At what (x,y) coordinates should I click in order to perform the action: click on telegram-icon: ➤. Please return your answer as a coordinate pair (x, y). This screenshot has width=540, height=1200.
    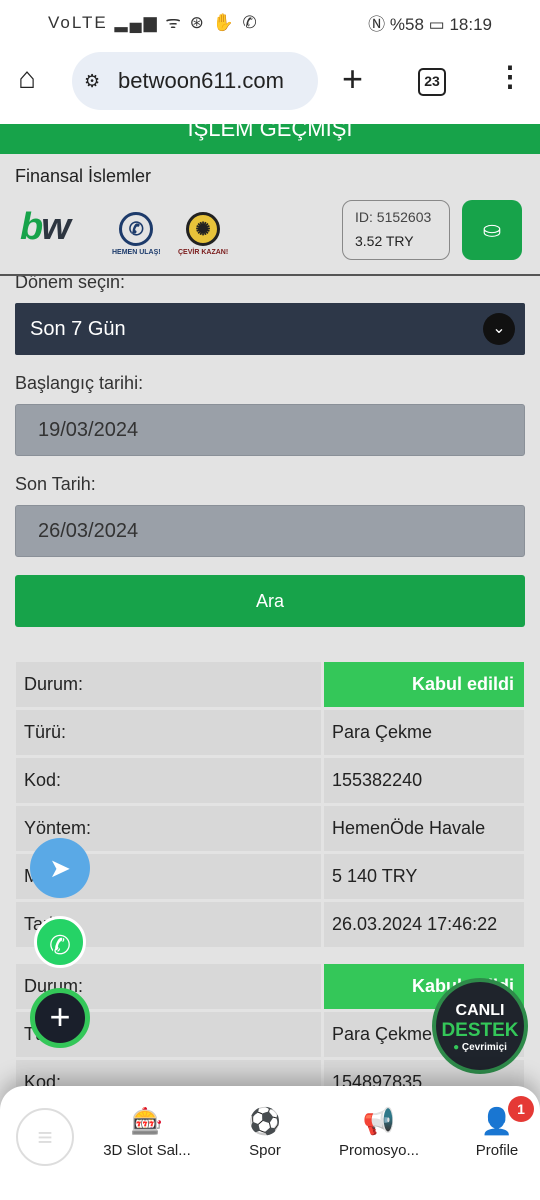
    Looking at the image, I should click on (60, 868).